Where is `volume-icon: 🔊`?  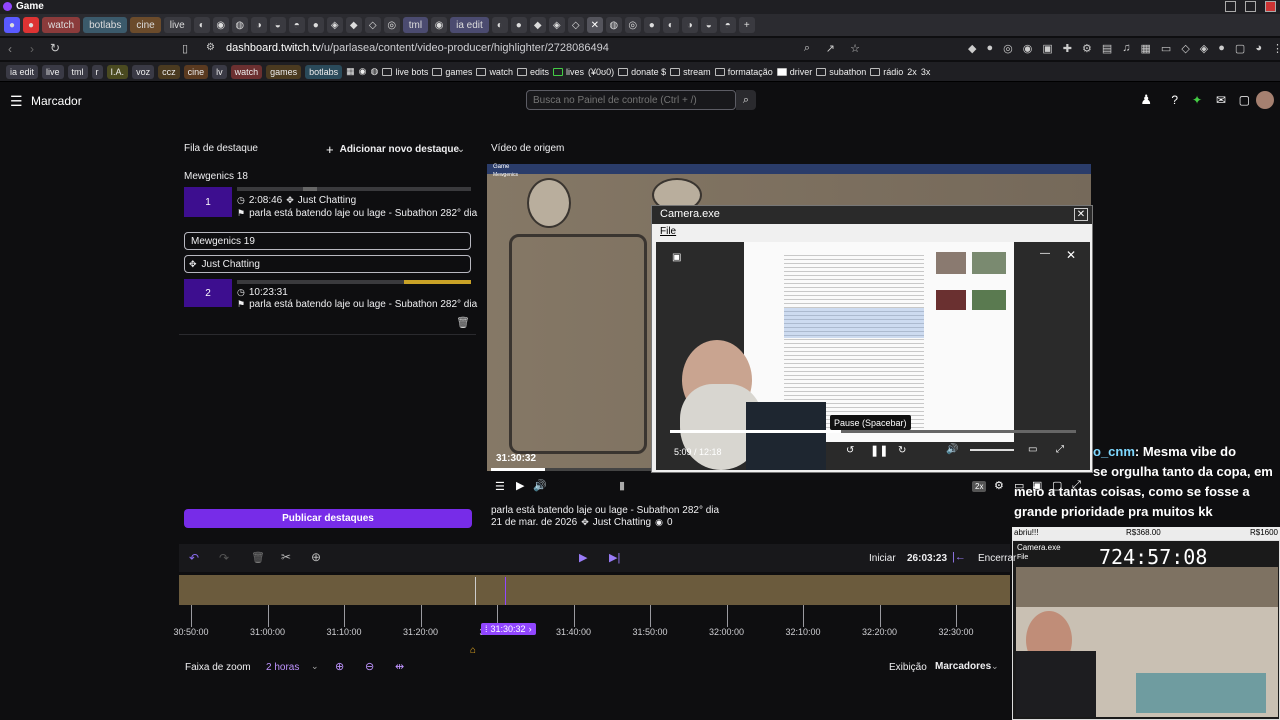
volume-icon: 🔊 is located at coordinates (540, 485).